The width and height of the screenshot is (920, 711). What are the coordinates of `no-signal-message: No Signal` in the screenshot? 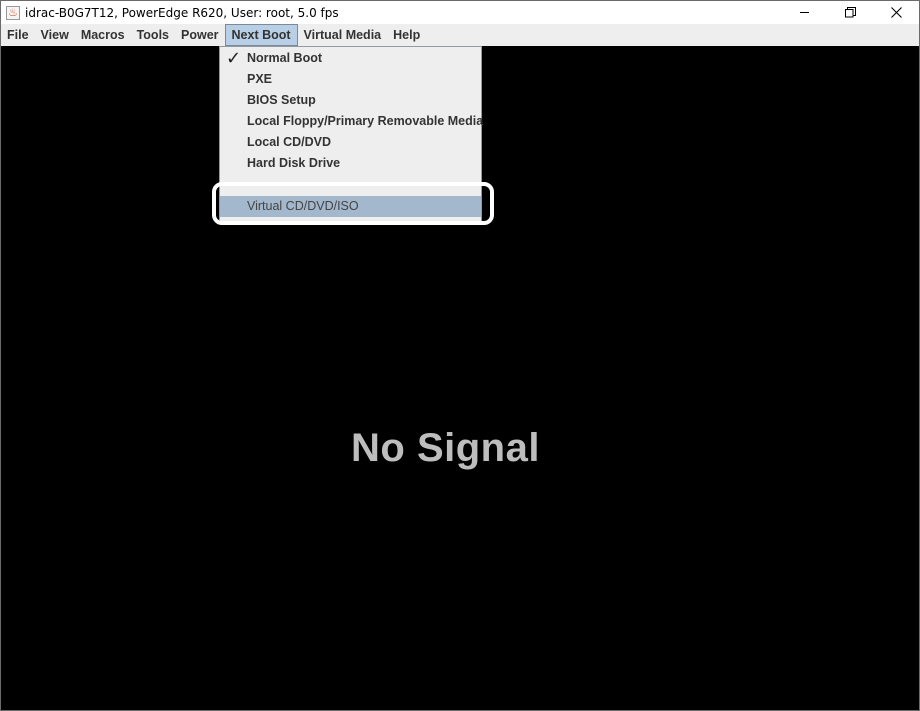 It's located at (445, 448).